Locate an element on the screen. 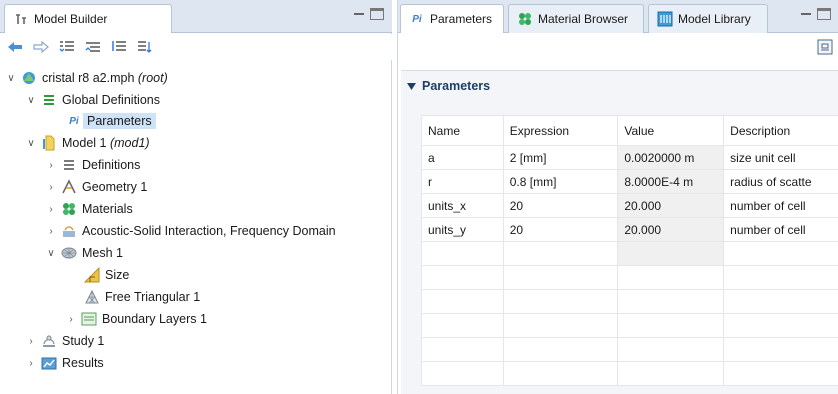 The image size is (838, 394). tab-model-library: Model Library is located at coordinates (708, 18).